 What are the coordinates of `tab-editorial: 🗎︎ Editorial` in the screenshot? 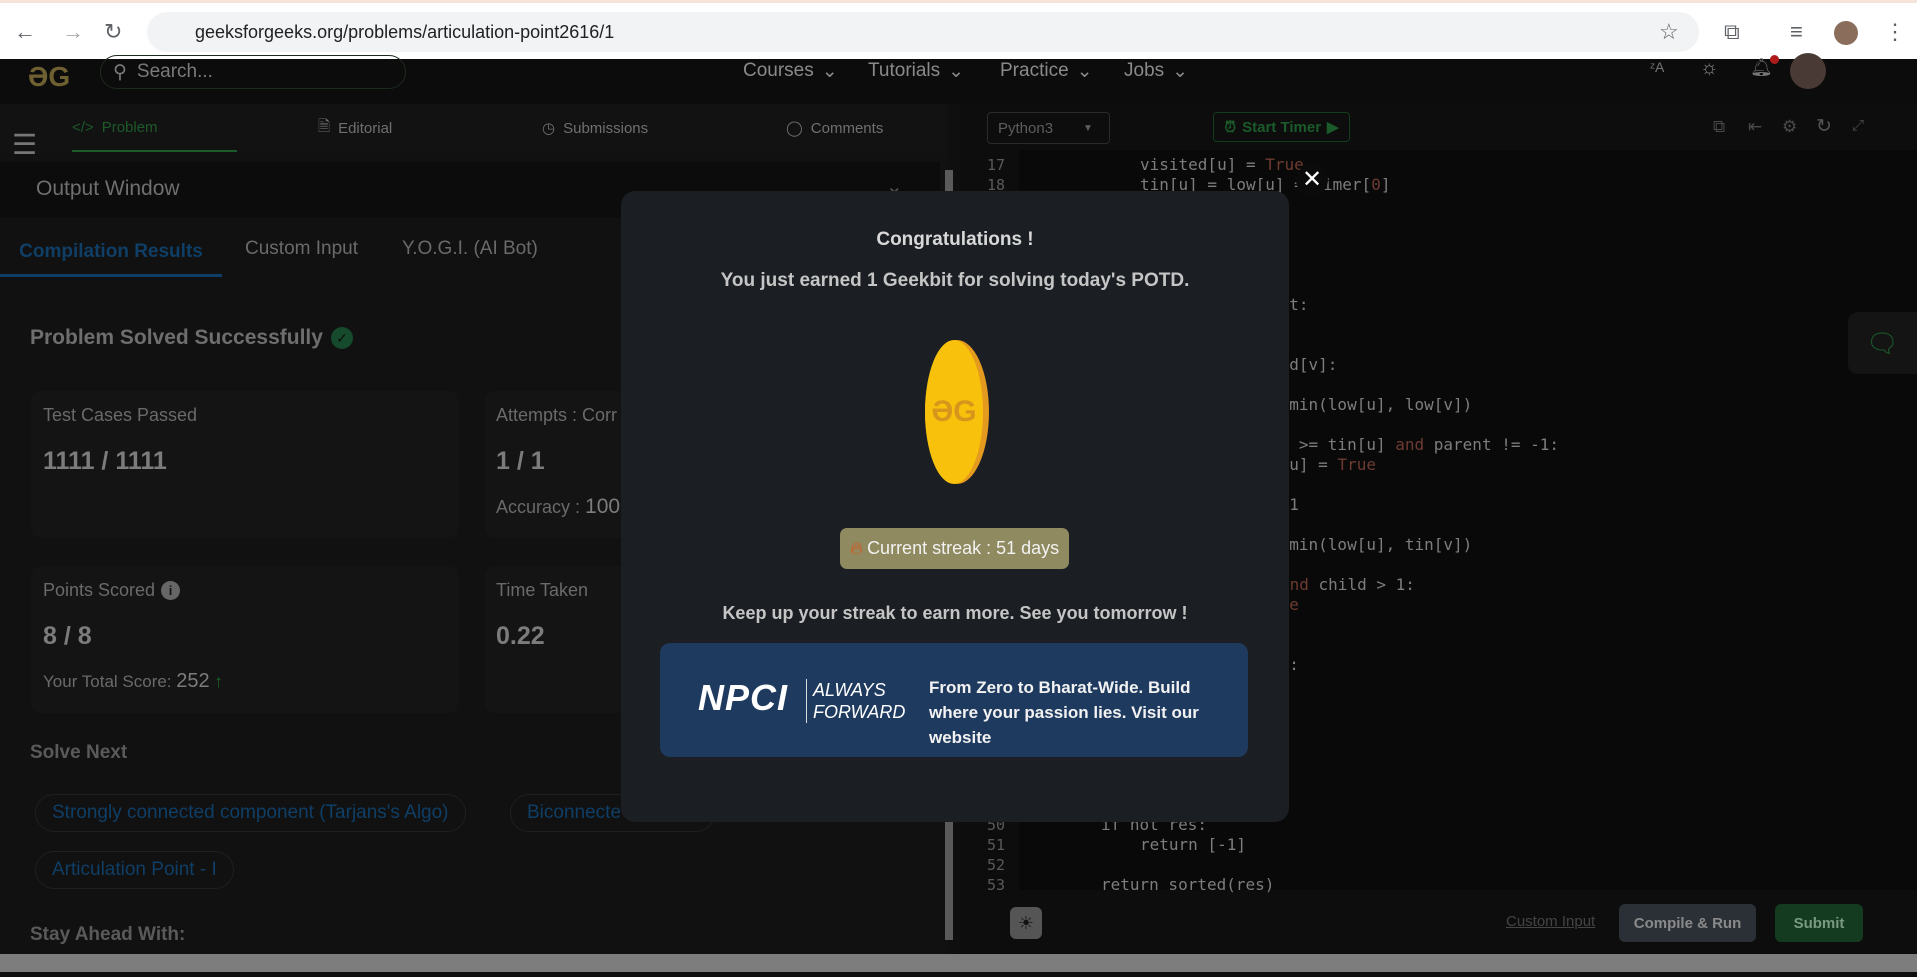 It's located at (355, 128).